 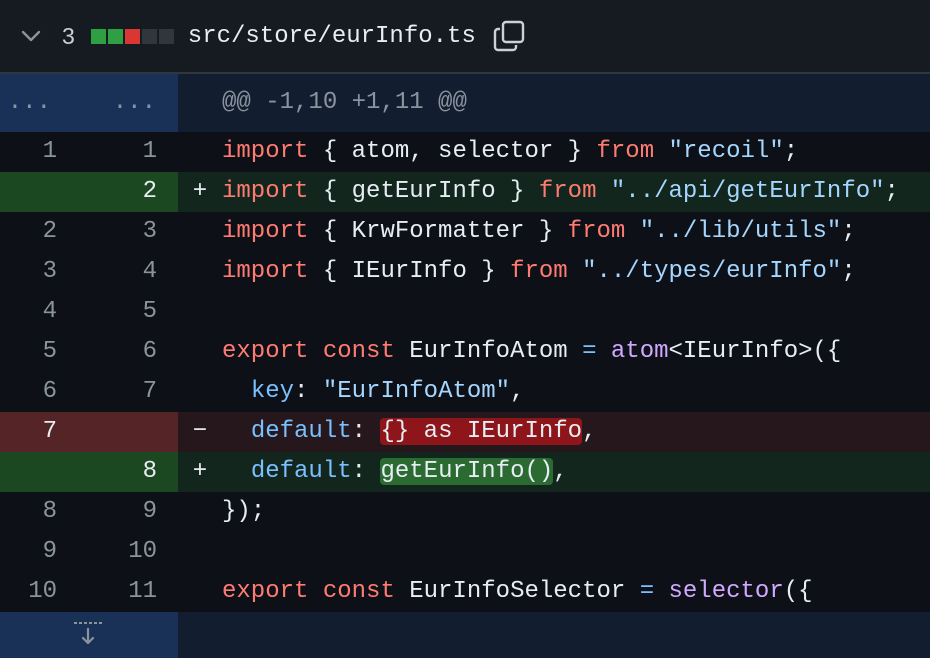 I want to click on code-content: default: {} as IEurInfo,, so click(x=576, y=432).